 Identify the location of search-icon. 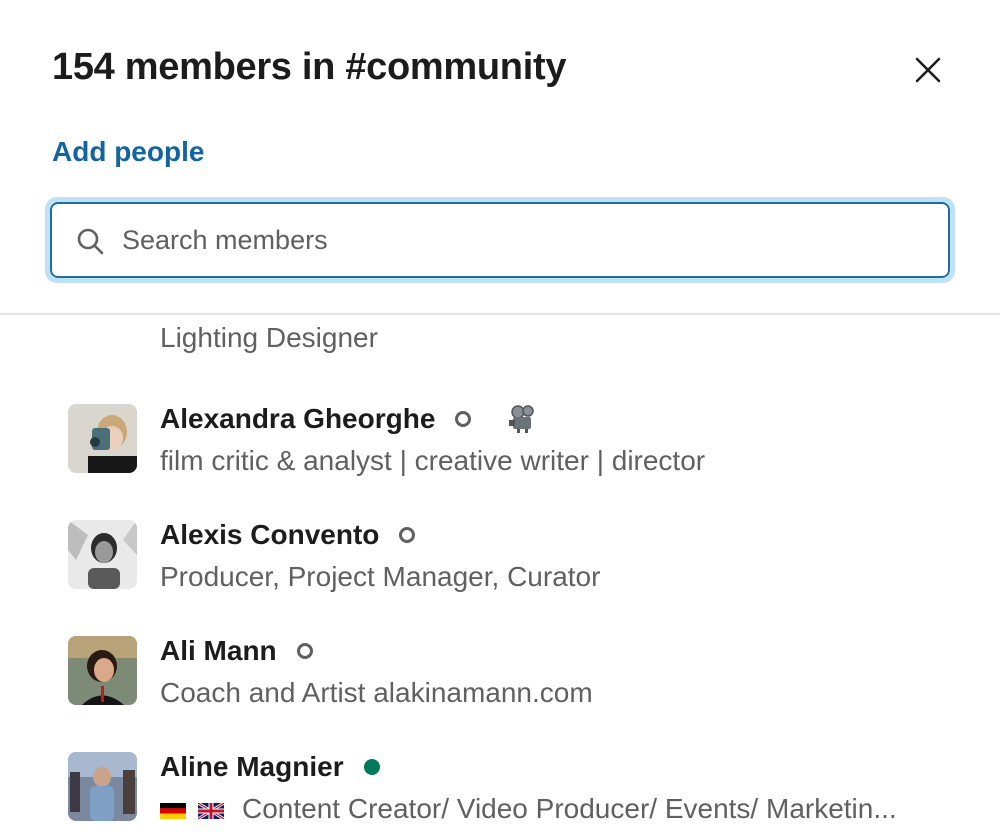
(90, 241).